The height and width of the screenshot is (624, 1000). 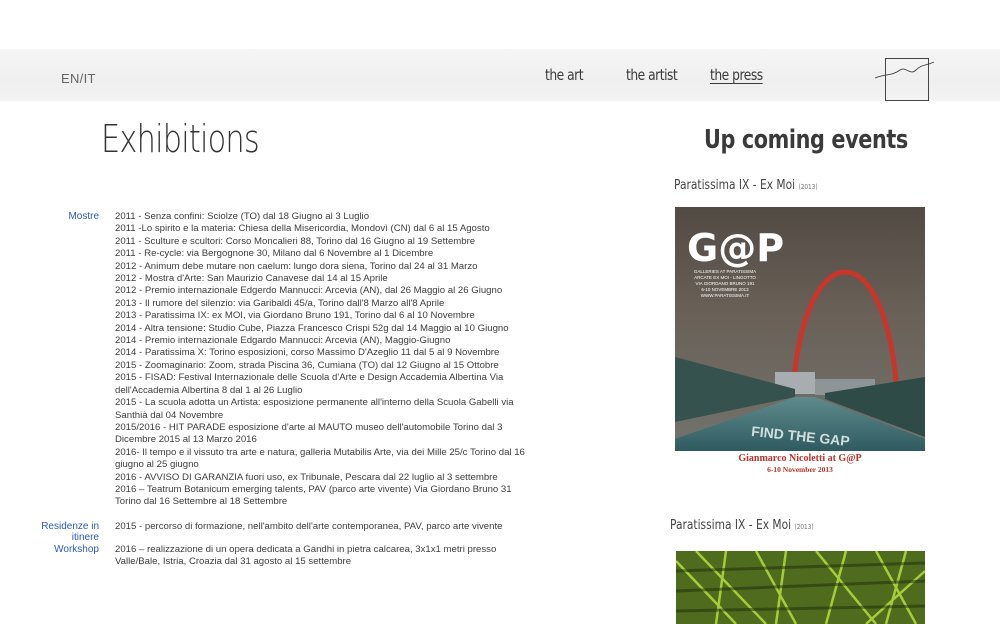 I want to click on nav-link-the-press: the press, so click(x=736, y=75).